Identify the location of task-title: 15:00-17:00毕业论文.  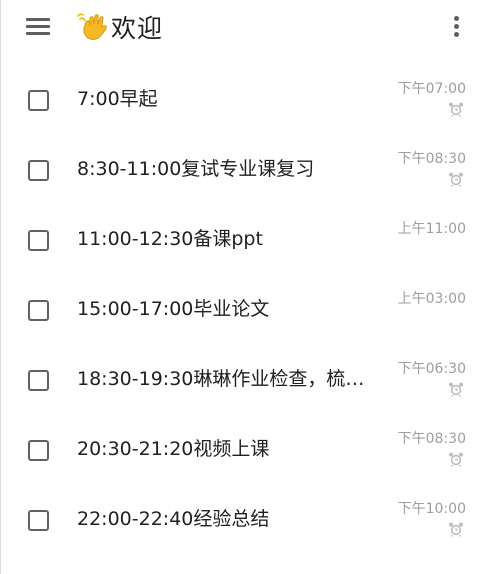
(173, 309).